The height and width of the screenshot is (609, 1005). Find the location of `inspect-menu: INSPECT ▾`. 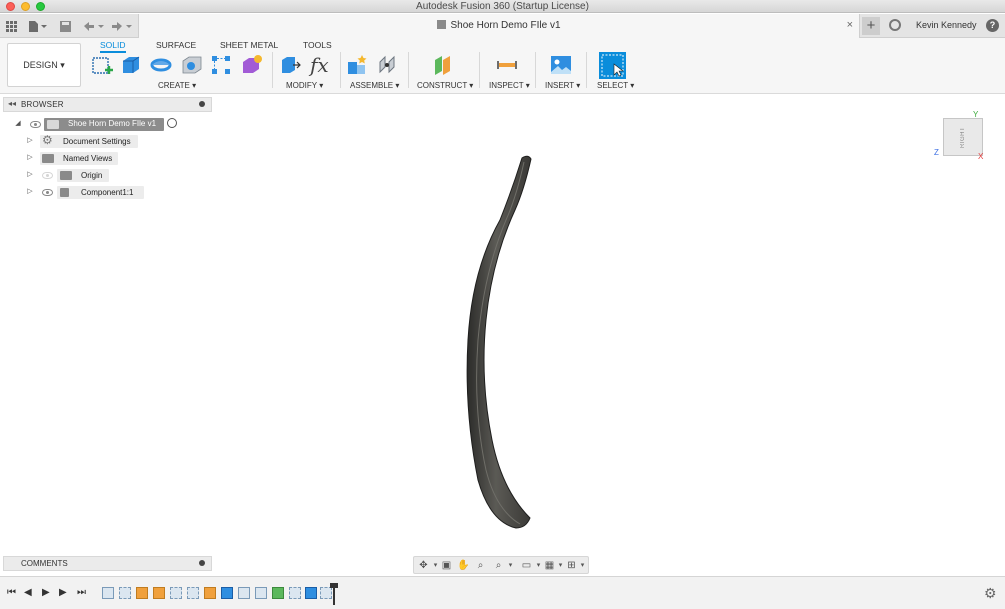

inspect-menu: INSPECT ▾ is located at coordinates (509, 85).